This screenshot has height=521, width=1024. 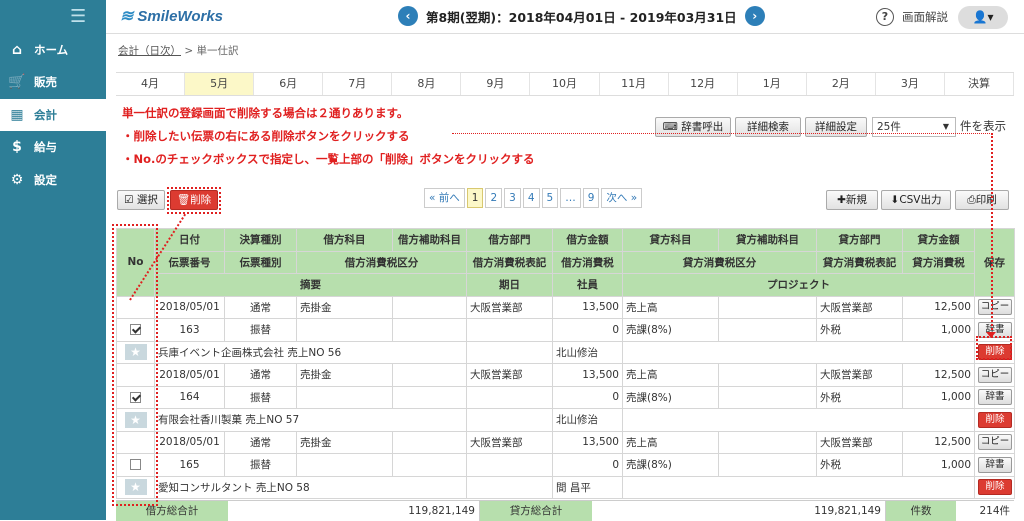 I want to click on annotation-arrowhead, so click(x=991, y=335).